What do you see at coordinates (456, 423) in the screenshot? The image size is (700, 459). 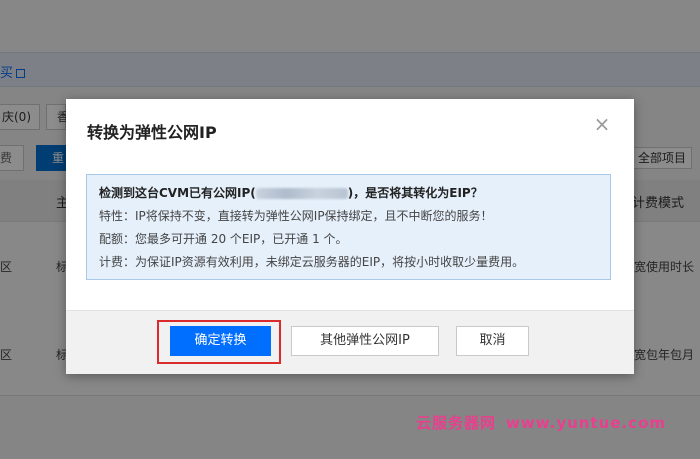 I see `watermark-brand: 云服务器网` at bounding box center [456, 423].